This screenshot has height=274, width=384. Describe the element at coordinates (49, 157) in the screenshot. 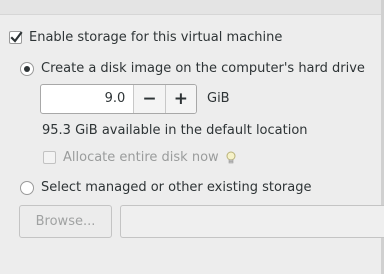

I see `checkbox-unchecked-icon` at that location.